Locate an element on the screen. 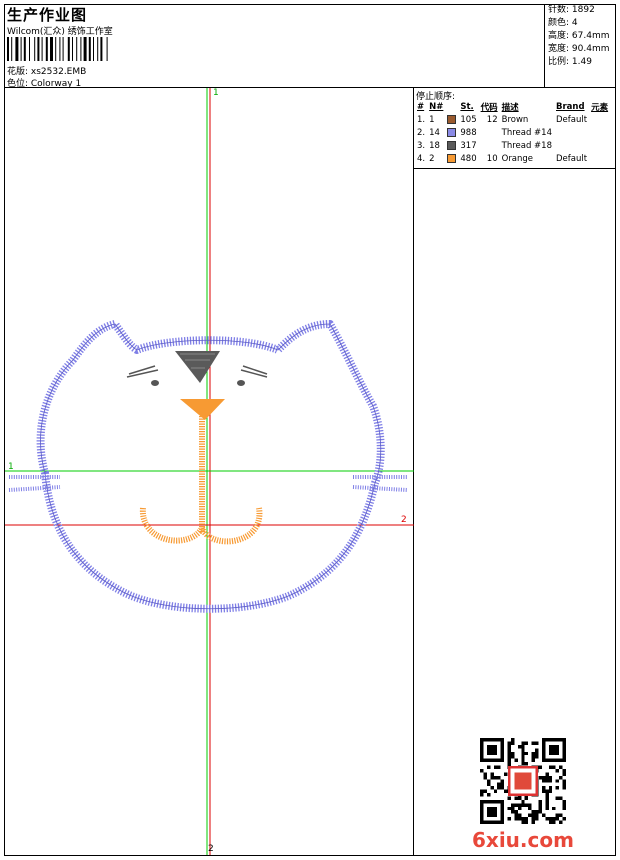 Image resolution: width=620 pixels, height=860 pixels. table-row: 3. 18 317 Thread #18 is located at coordinates (512, 145).